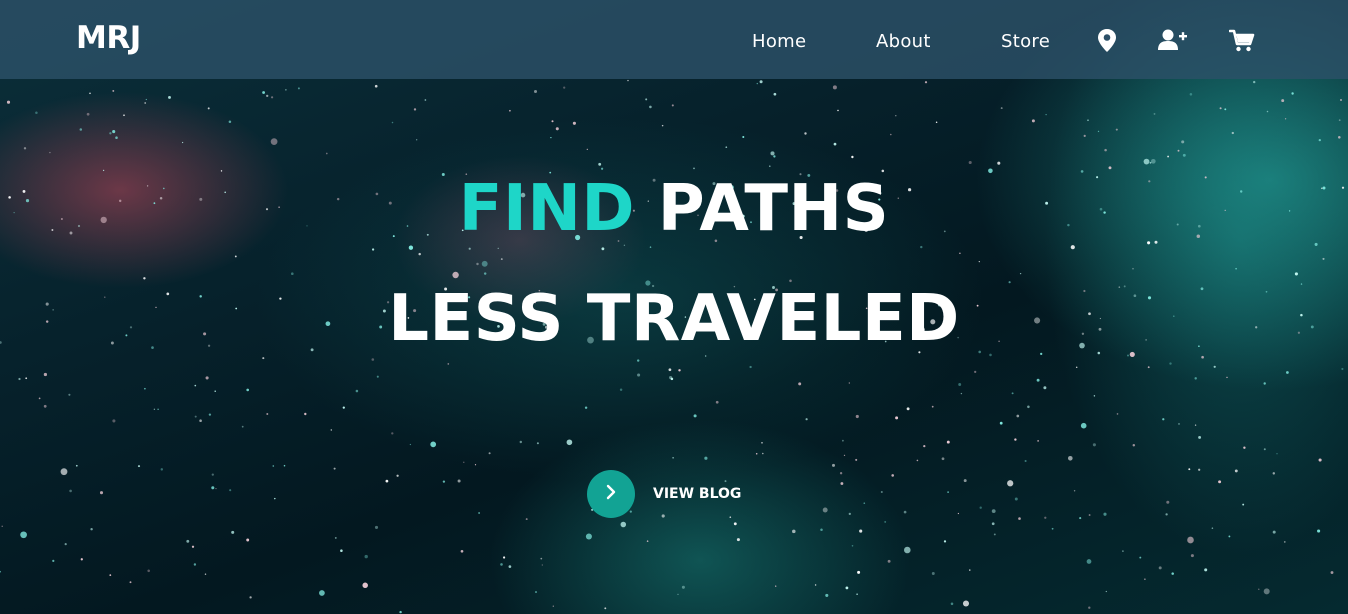 The height and width of the screenshot is (614, 1348). Describe the element at coordinates (1025, 41) in the screenshot. I see `nav-link-store: Store` at that location.